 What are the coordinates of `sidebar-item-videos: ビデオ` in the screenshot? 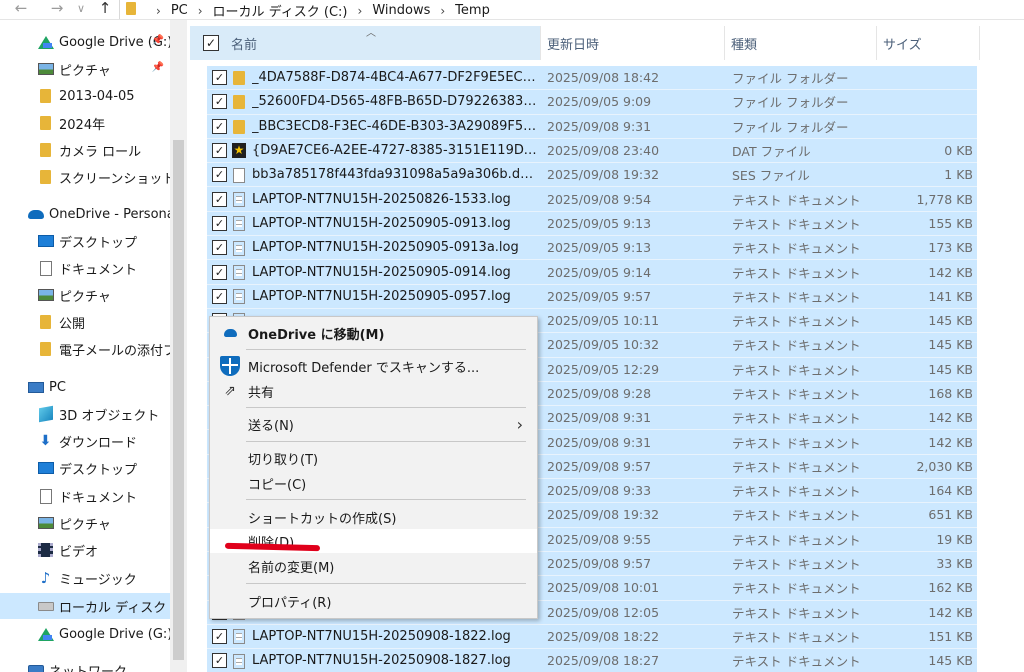 It's located at (85, 550).